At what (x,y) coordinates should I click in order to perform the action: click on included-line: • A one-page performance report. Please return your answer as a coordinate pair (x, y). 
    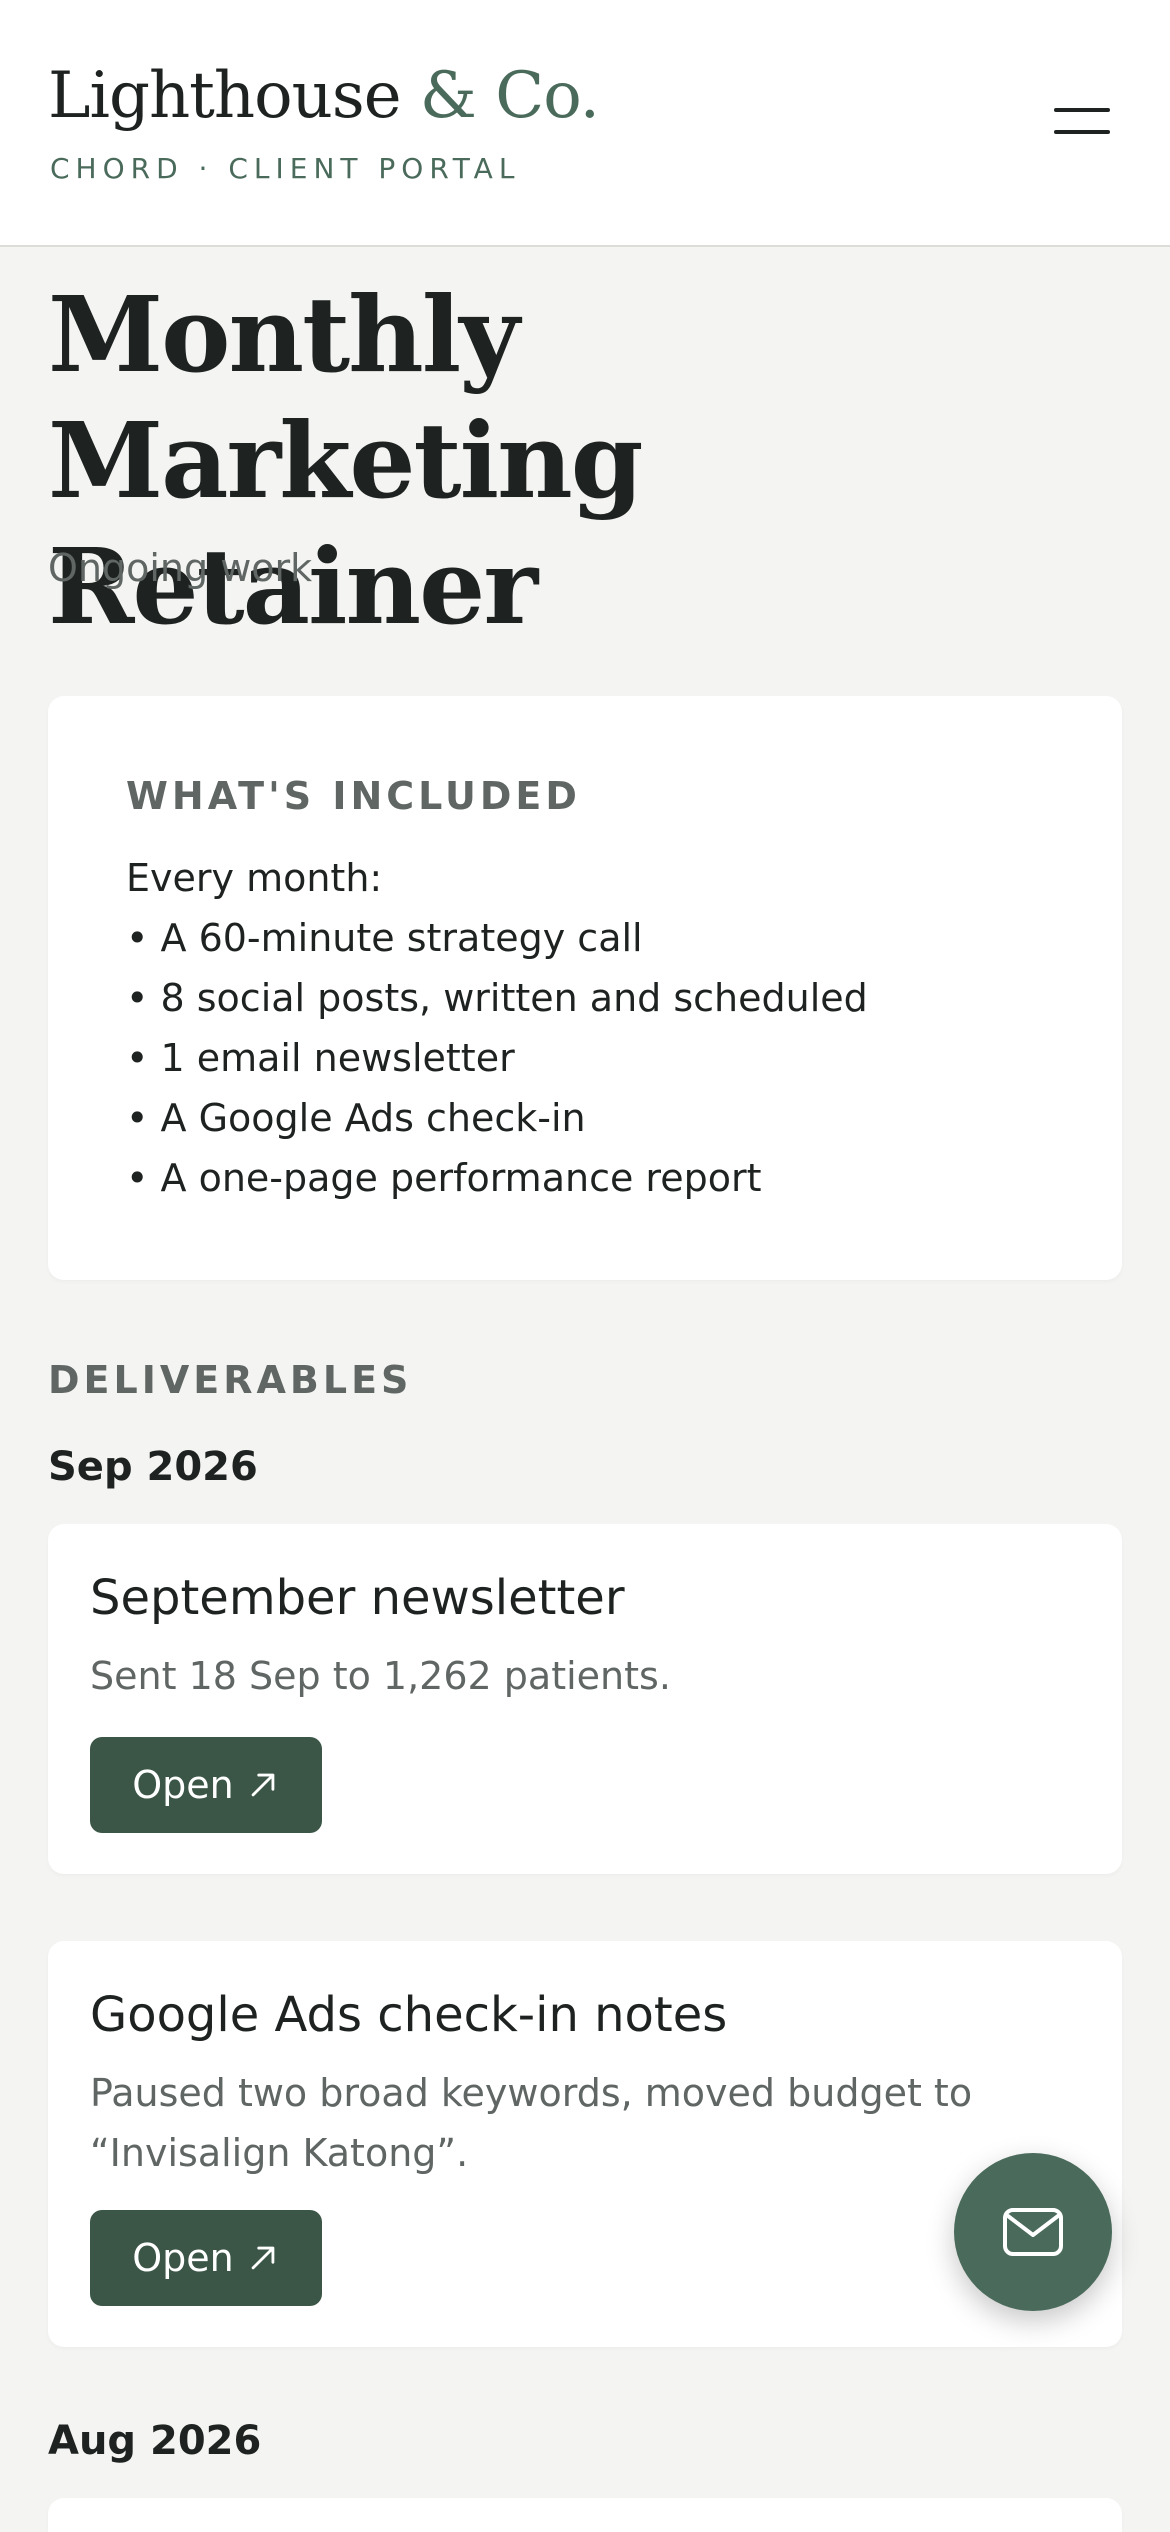
    Looking at the image, I should click on (444, 1178).